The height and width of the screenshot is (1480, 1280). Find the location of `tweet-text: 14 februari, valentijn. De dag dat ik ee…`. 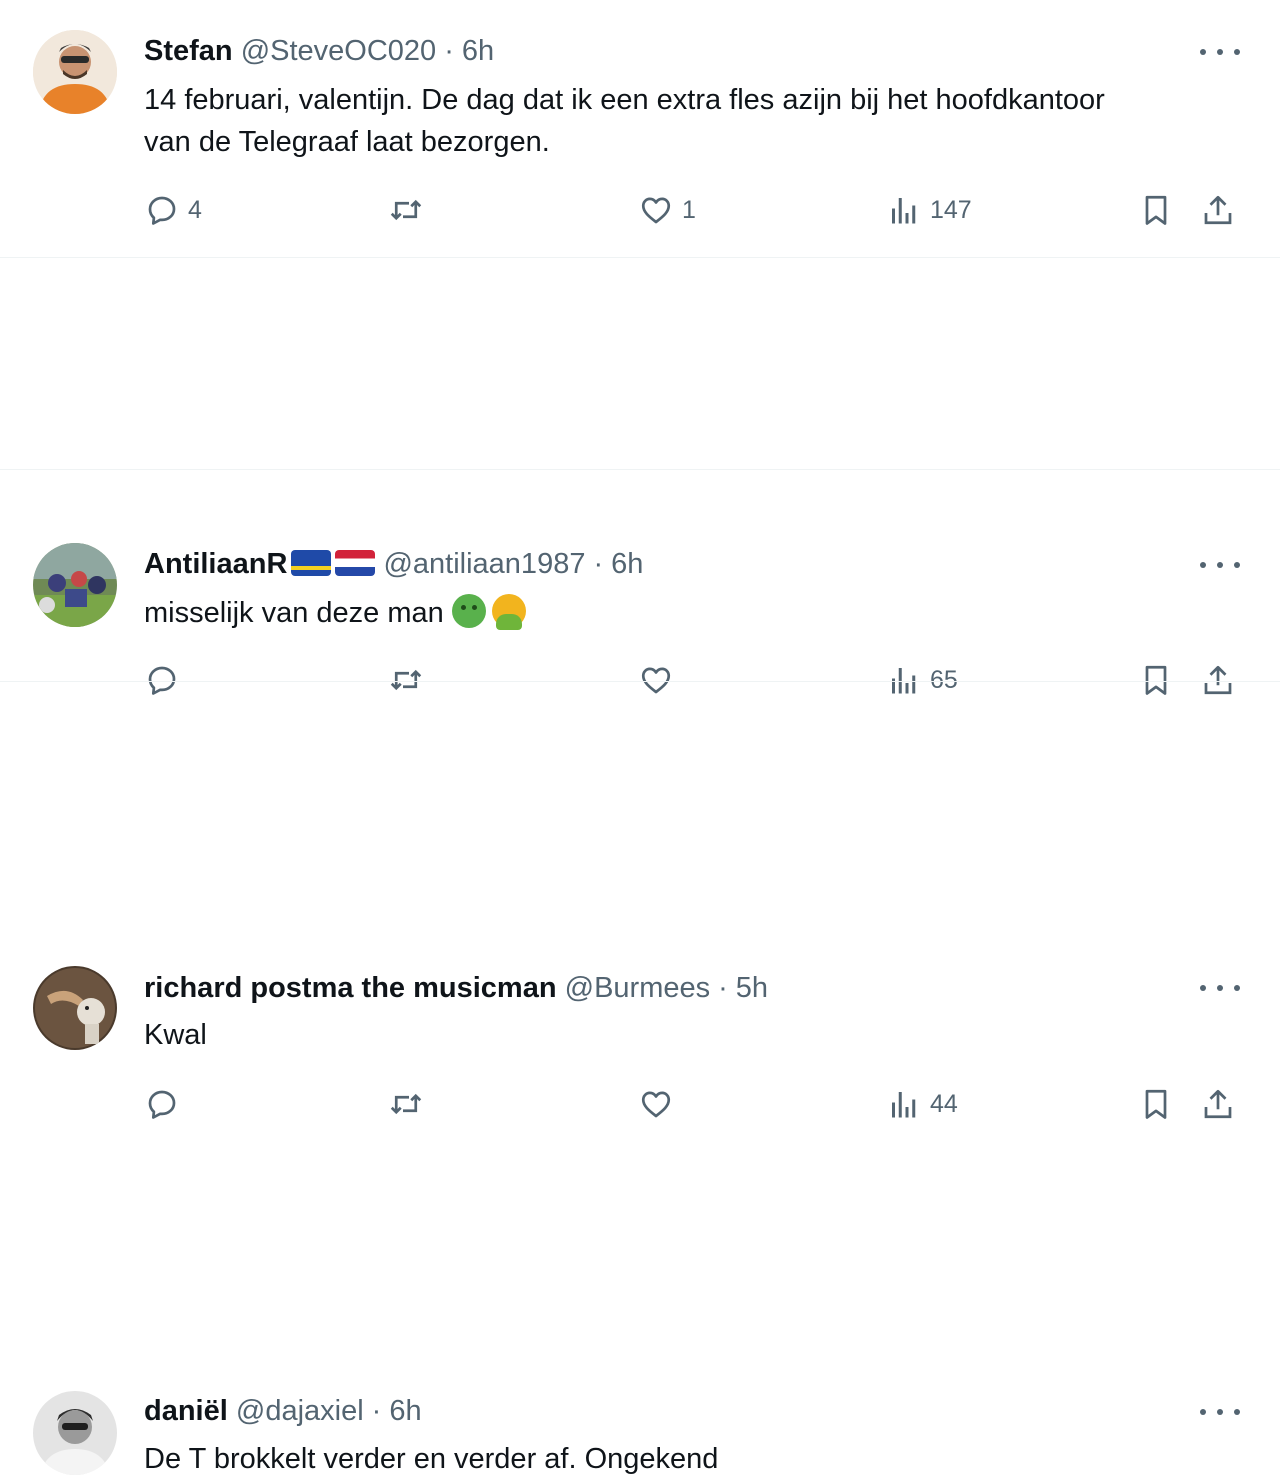

tweet-text: 14 februari, valentijn. De dag dat ik ee… is located at coordinates (697, 121).